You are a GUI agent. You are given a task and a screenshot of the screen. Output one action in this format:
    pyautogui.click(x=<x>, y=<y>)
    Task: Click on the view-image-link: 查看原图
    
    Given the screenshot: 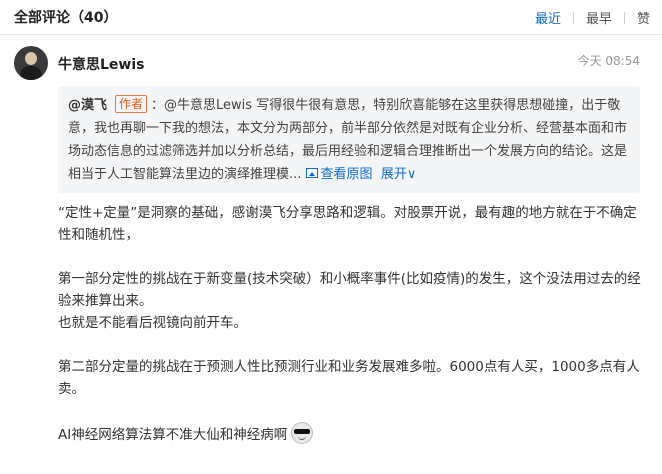 What is the action you would take?
    pyautogui.click(x=339, y=174)
    